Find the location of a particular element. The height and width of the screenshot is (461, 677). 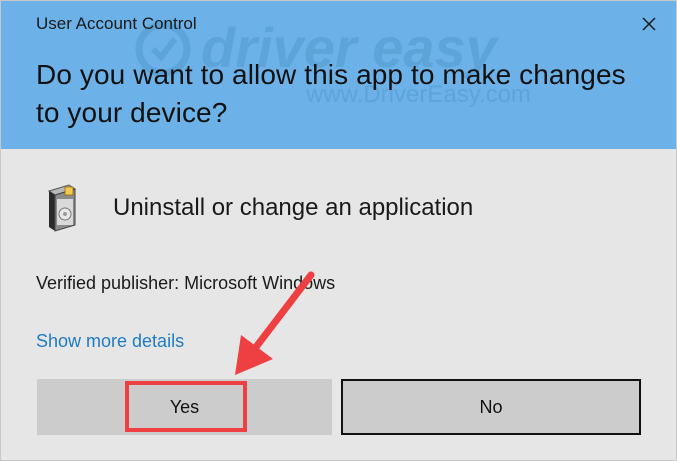

window-title: User Account Control is located at coordinates (116, 23).